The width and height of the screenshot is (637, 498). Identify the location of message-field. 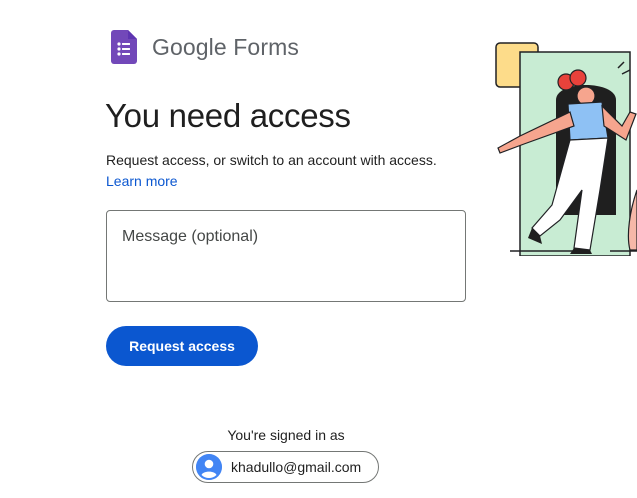
(286, 256).